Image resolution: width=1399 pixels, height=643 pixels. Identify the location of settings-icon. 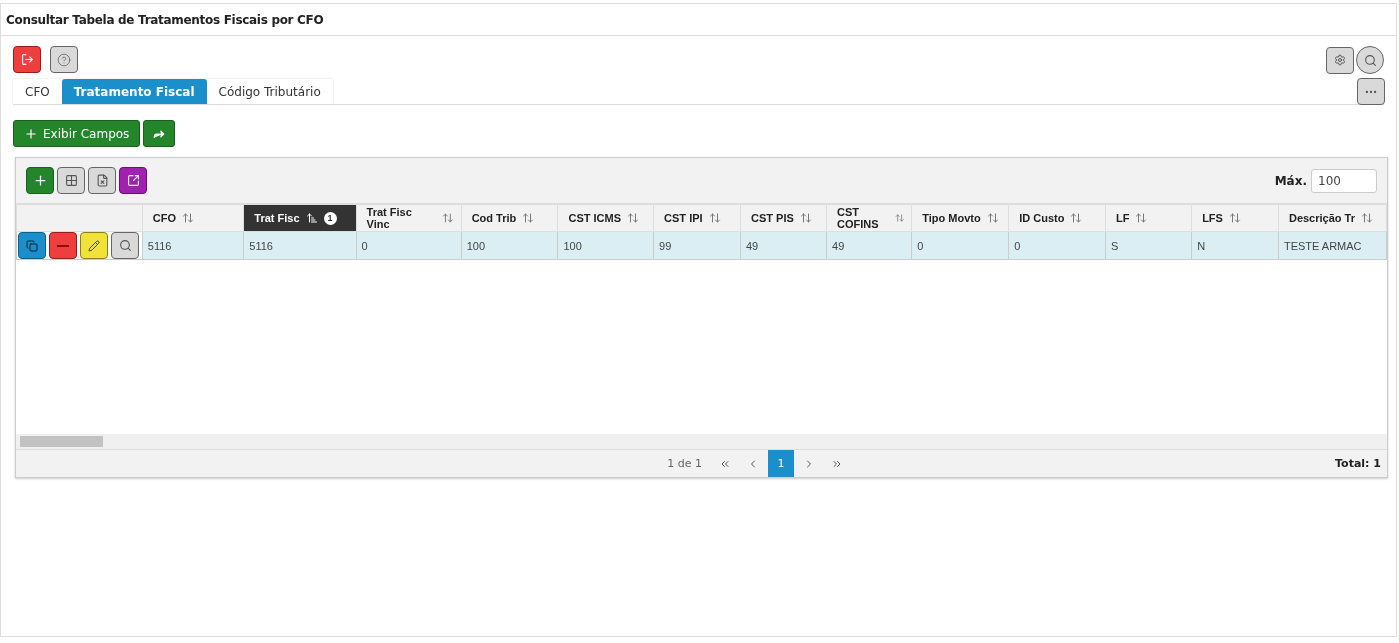
(1340, 60).